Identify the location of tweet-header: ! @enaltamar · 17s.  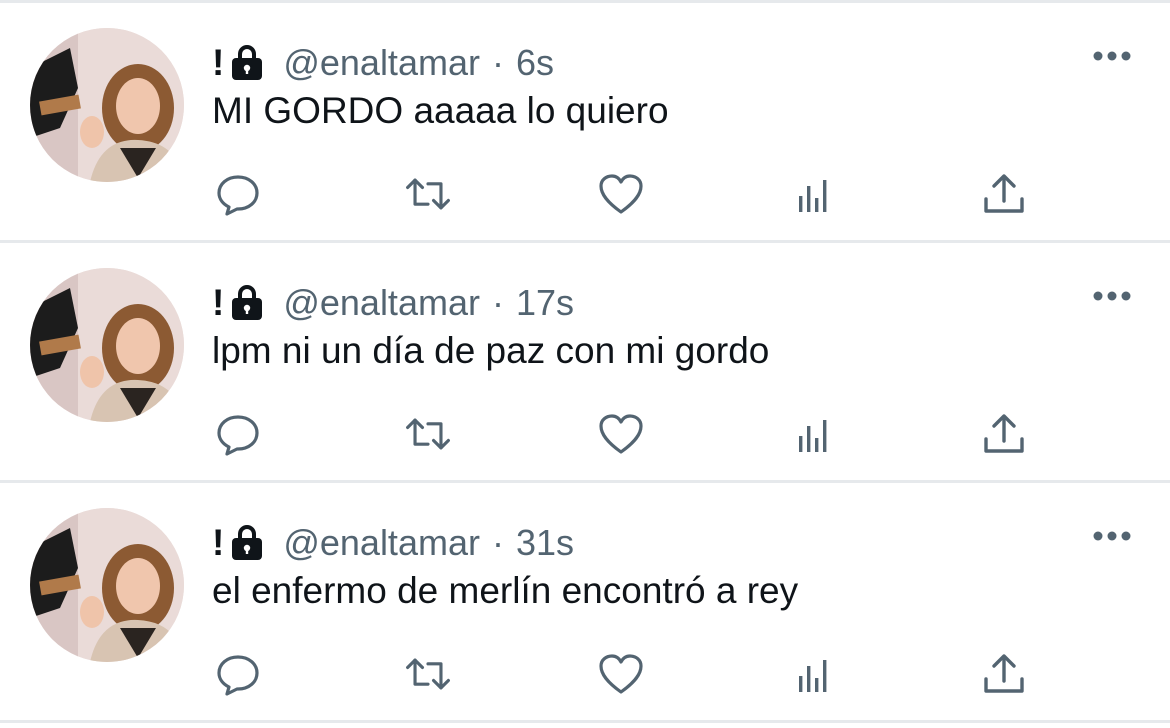
(393, 303).